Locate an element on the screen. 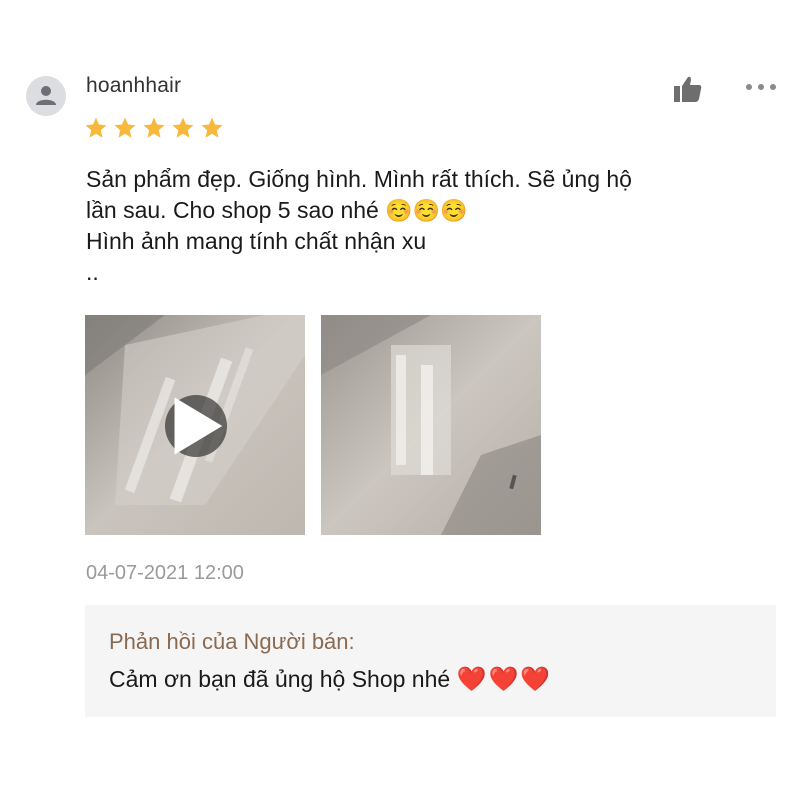 This screenshot has height=800, width=800. review-line: .. is located at coordinates (92, 271).